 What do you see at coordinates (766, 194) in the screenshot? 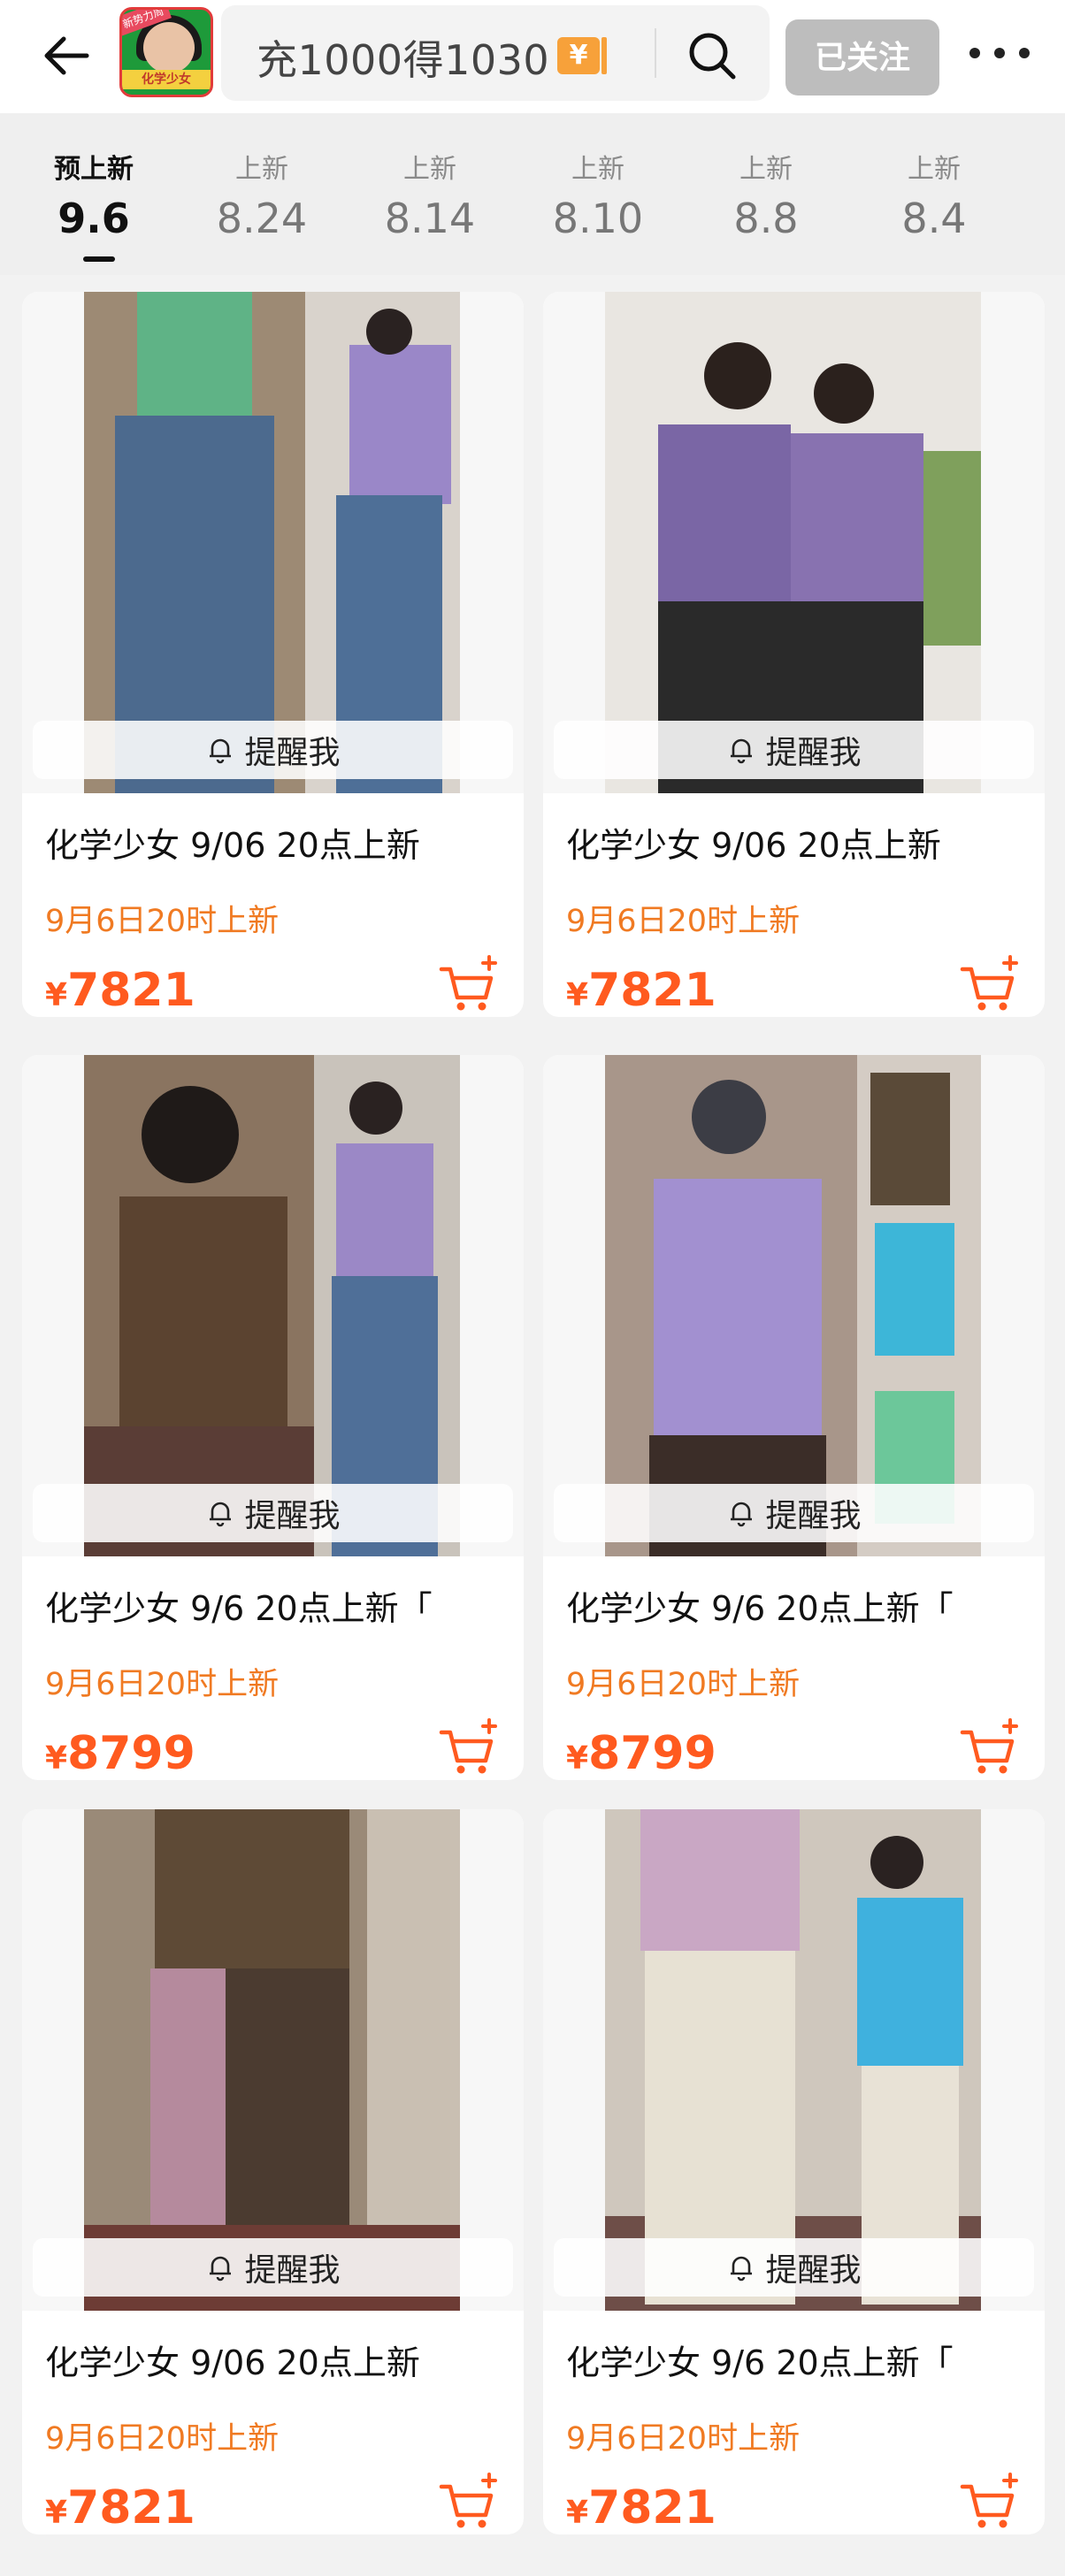
I see `tab-8-8: 上新 8.8` at bounding box center [766, 194].